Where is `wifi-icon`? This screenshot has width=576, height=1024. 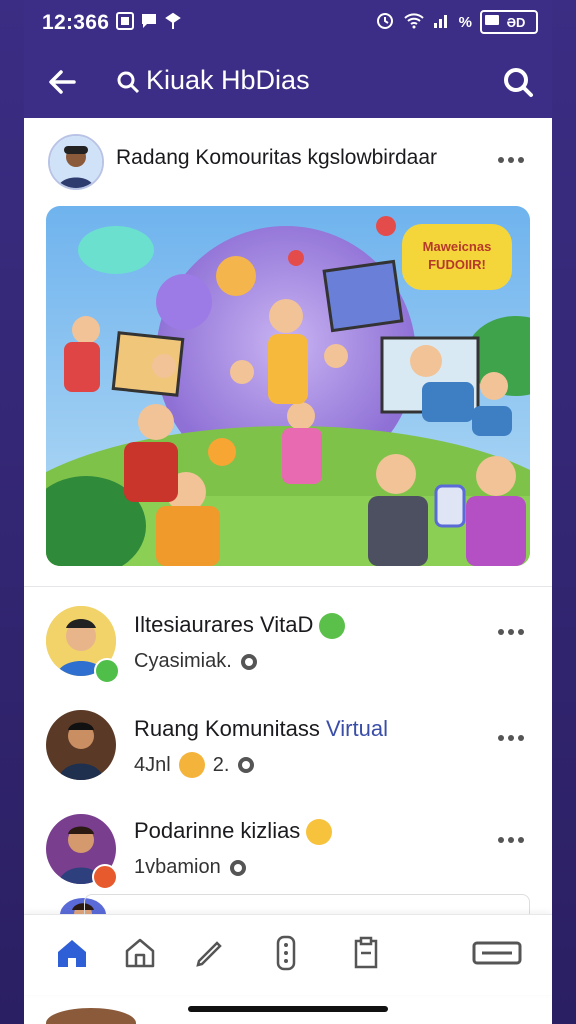
wifi-icon is located at coordinates (414, 22).